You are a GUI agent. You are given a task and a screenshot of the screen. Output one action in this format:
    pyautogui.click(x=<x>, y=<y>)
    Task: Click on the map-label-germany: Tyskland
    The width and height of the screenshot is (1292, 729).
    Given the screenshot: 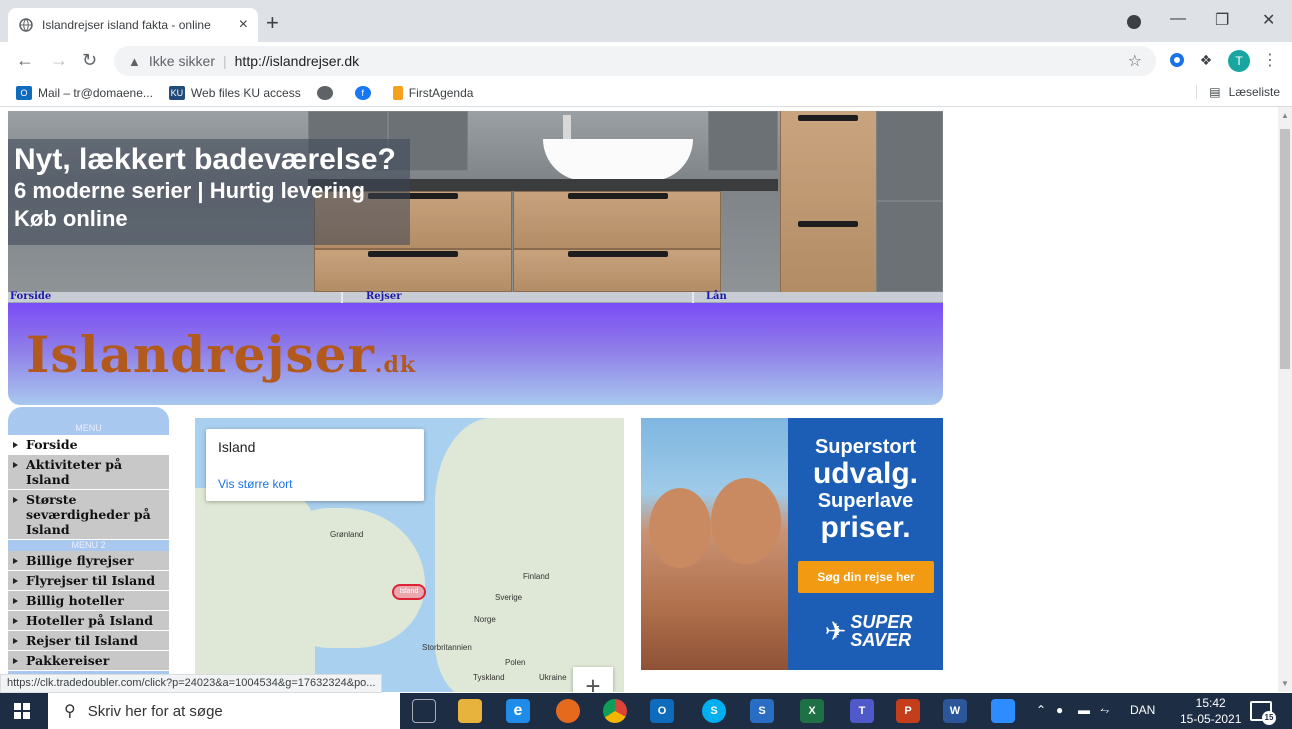 What is the action you would take?
    pyautogui.click(x=489, y=677)
    